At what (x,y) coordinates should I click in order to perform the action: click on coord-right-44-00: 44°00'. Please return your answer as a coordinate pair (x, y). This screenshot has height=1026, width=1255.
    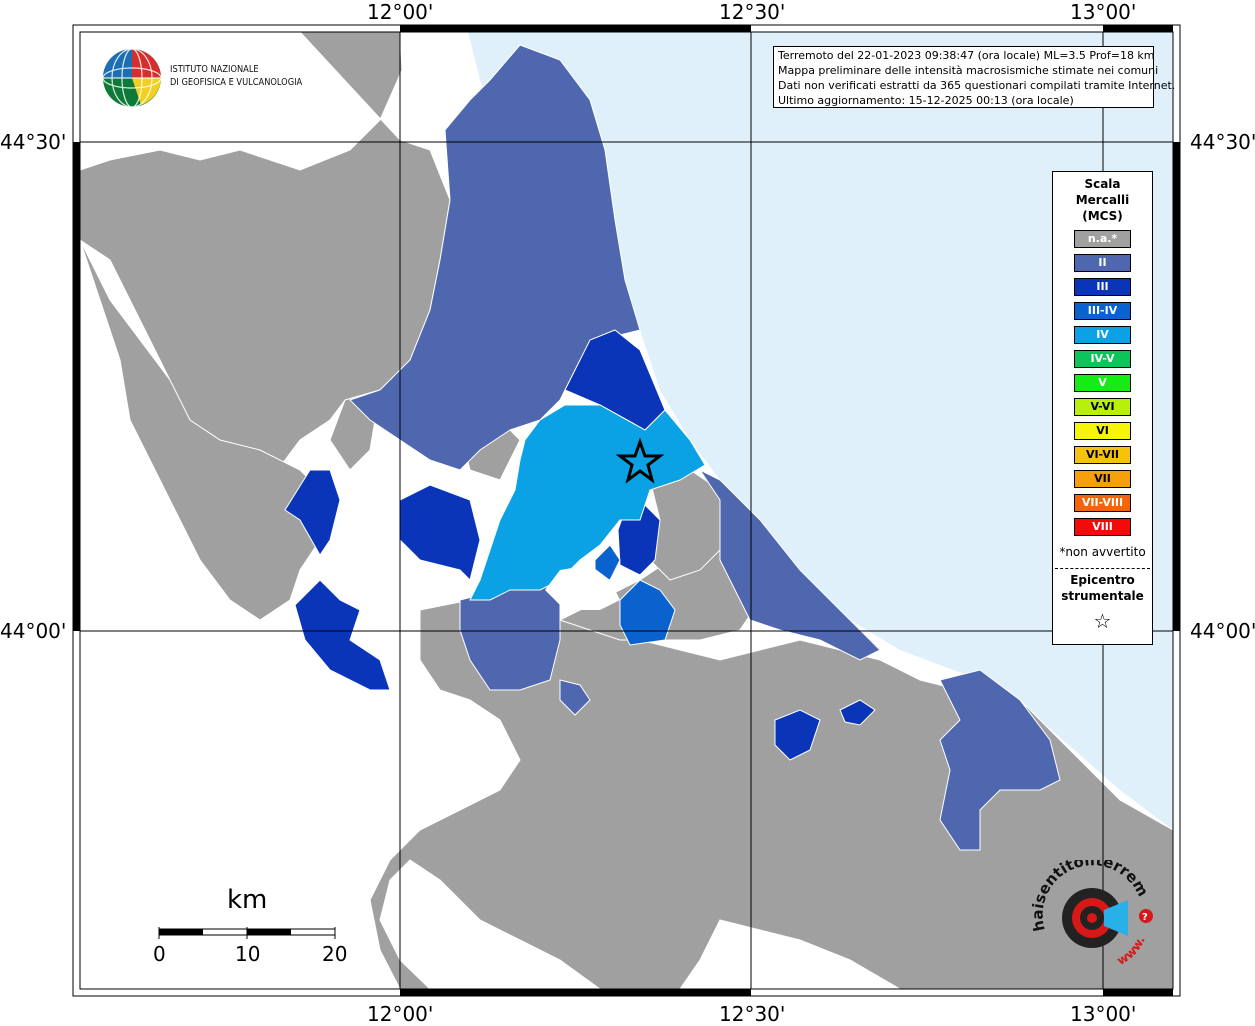
    Looking at the image, I should click on (1222, 631).